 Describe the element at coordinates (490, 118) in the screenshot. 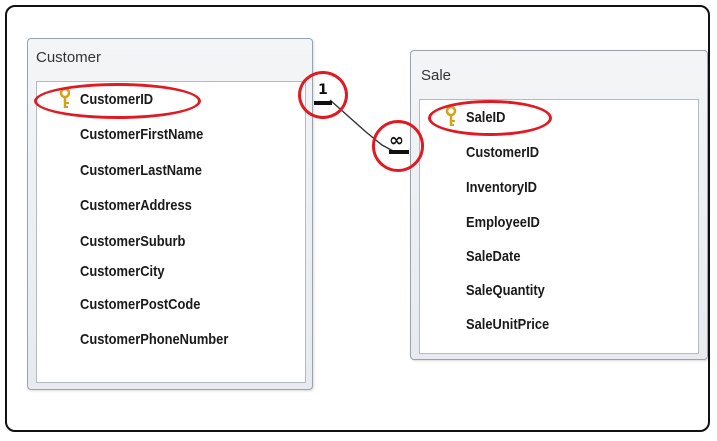

I see `sale-pk-highlight` at that location.